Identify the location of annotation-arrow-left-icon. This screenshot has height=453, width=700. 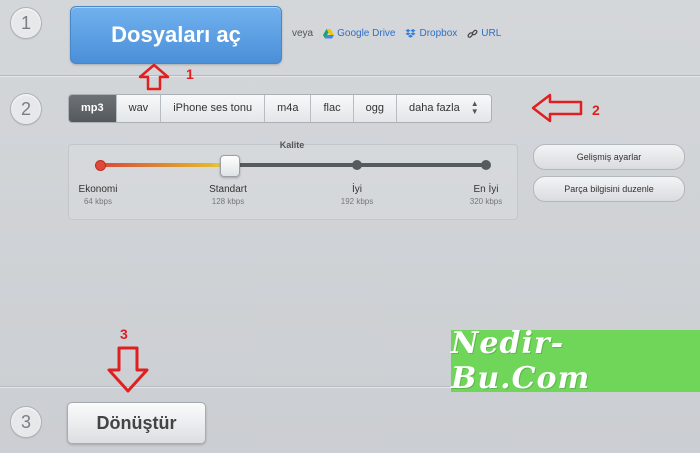
(557, 108).